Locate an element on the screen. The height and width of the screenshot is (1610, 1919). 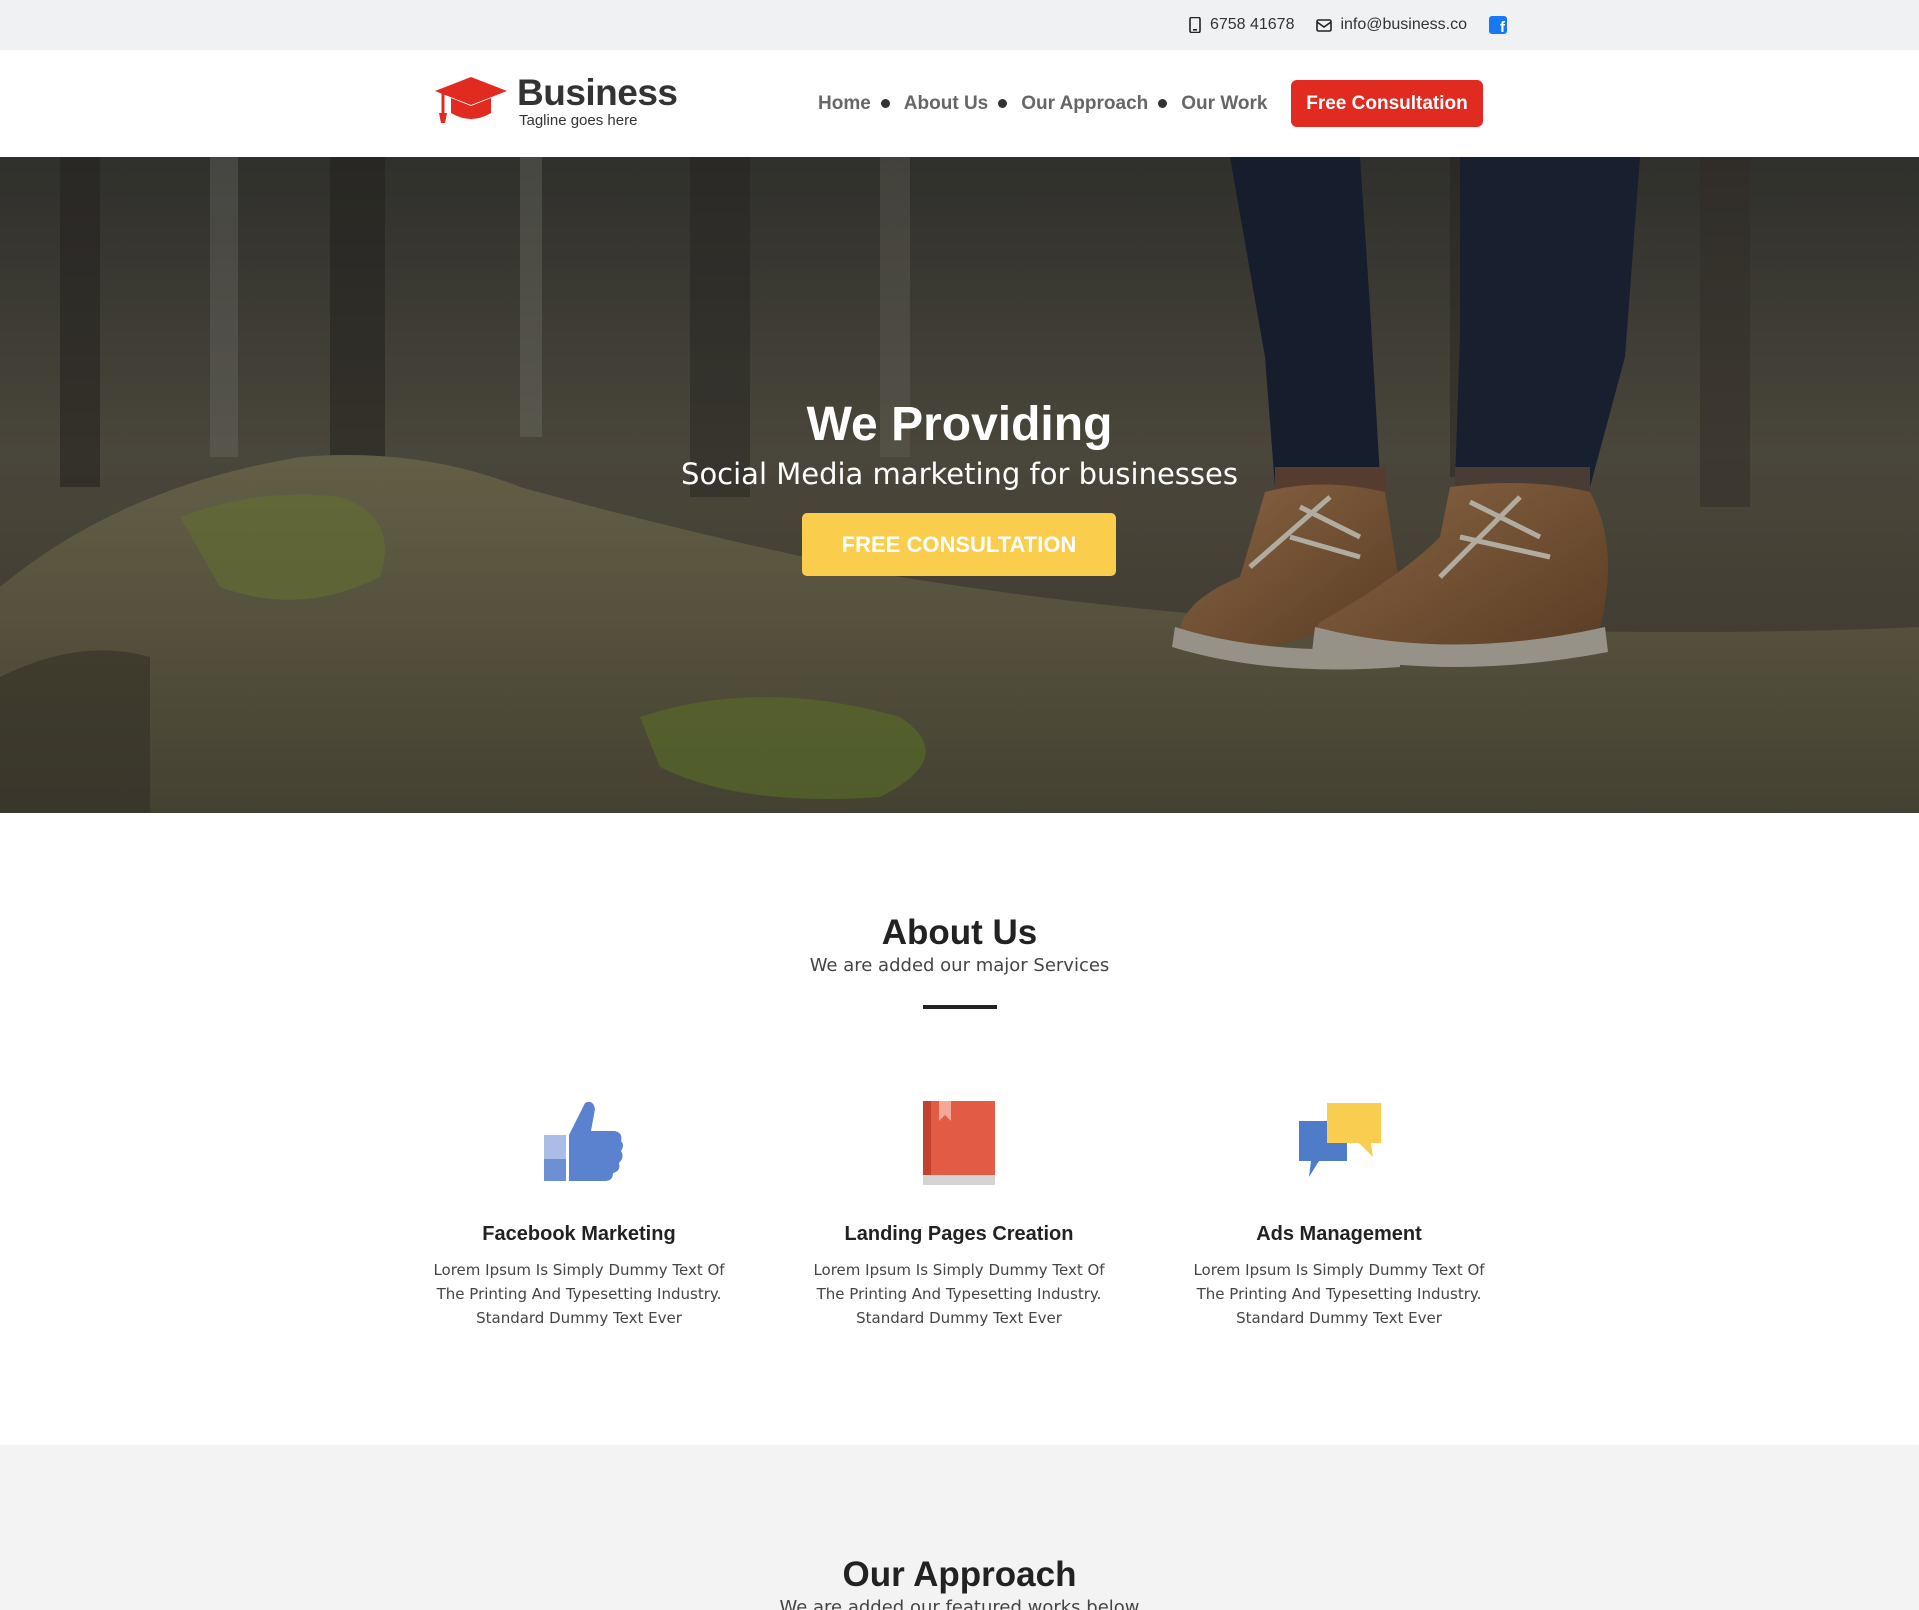
hero-title: We Providing is located at coordinates (959, 424).